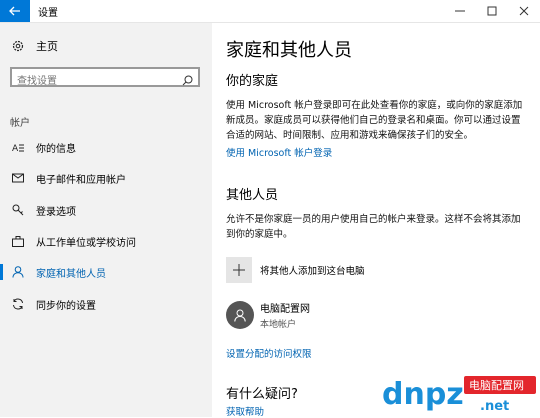 The width and height of the screenshot is (540, 418). I want to click on user-name: 电脑配置网, so click(285, 309).